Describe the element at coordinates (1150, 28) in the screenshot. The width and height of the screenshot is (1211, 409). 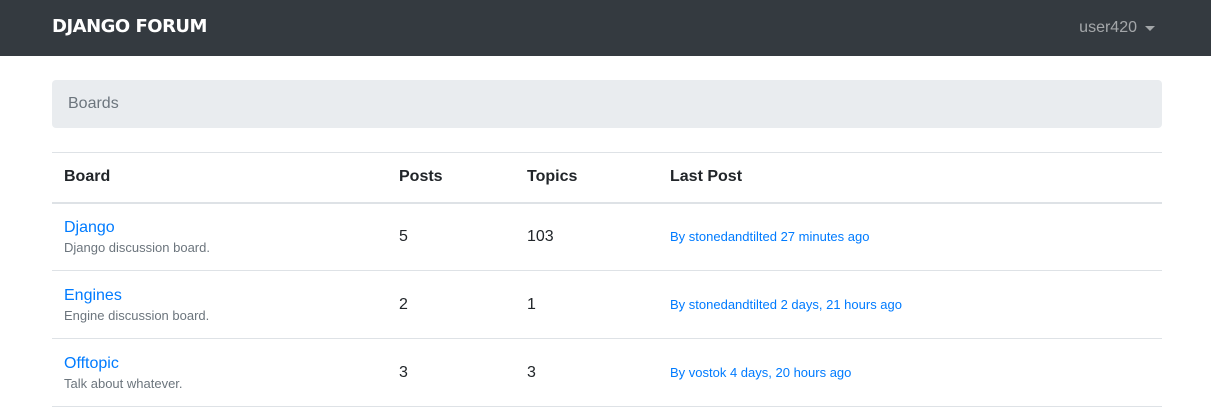
I see `caret-down-icon` at that location.